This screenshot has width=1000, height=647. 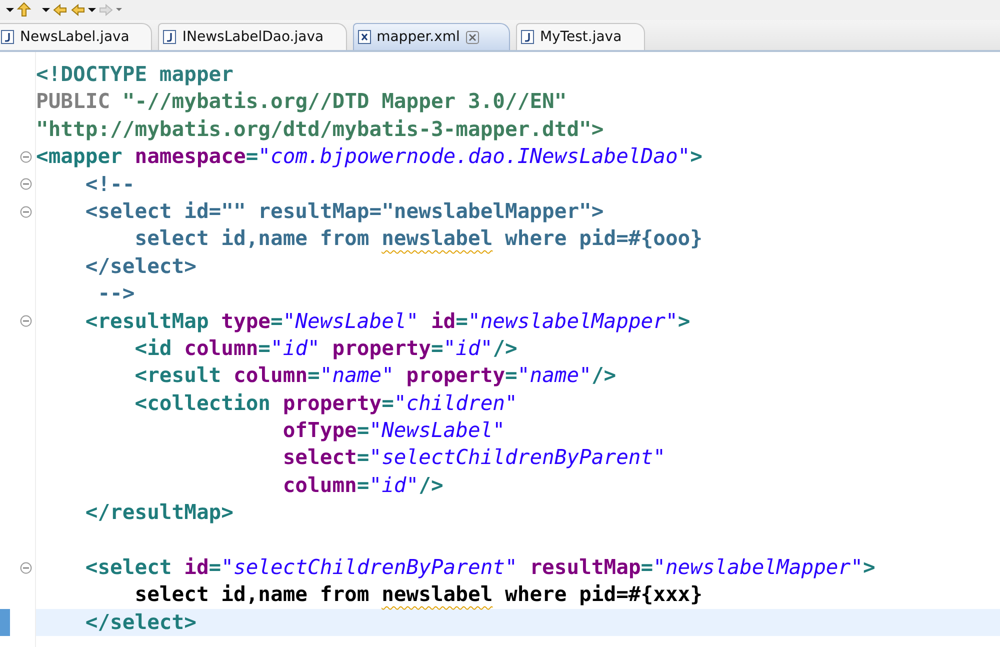 I want to click on code-comment: where pid=#{ooo}, so click(x=603, y=238).